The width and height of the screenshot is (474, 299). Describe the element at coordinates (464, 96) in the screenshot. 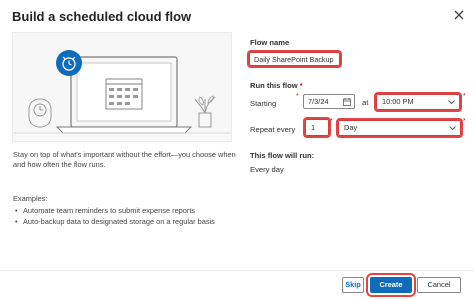

I see `time-required-marker: *` at that location.